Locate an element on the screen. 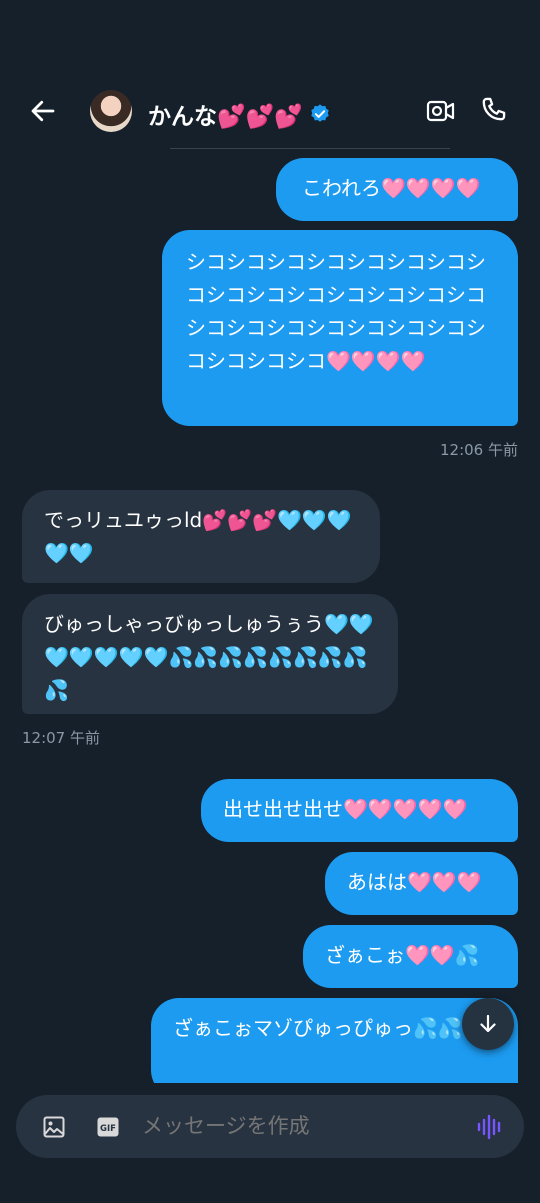  arrow-left-icon is located at coordinates (43, 111).